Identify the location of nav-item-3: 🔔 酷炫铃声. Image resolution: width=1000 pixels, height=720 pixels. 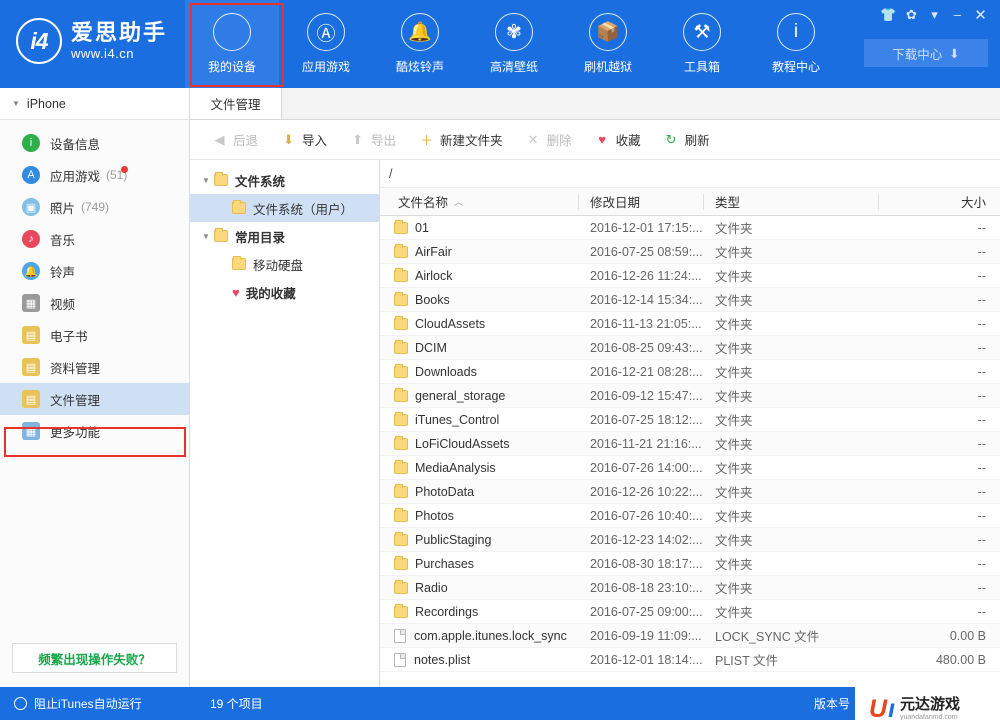
(420, 44).